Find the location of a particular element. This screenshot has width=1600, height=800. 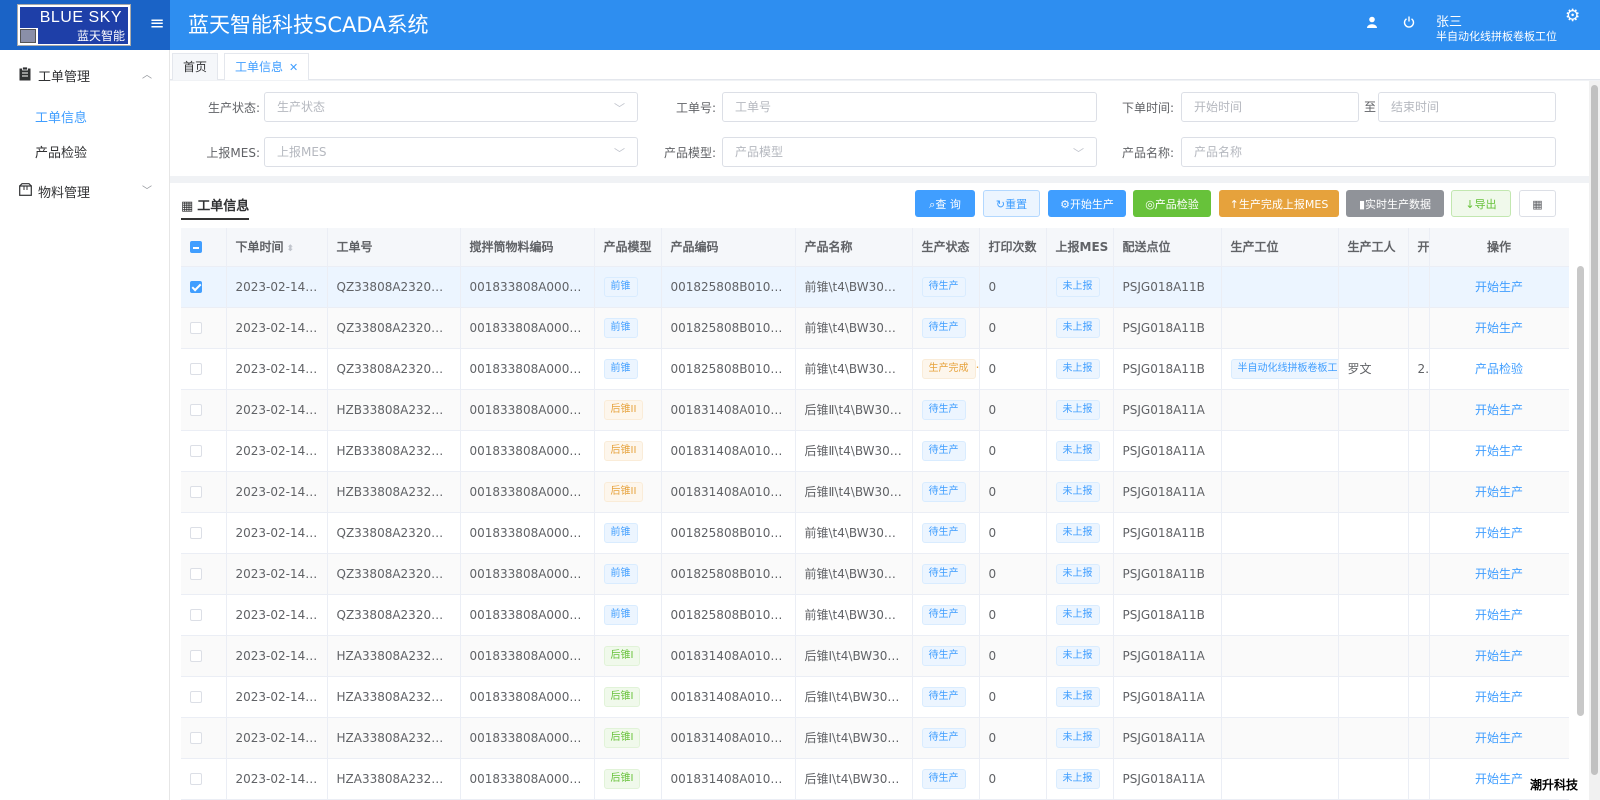

mes-select: ﹀ is located at coordinates (451, 152).